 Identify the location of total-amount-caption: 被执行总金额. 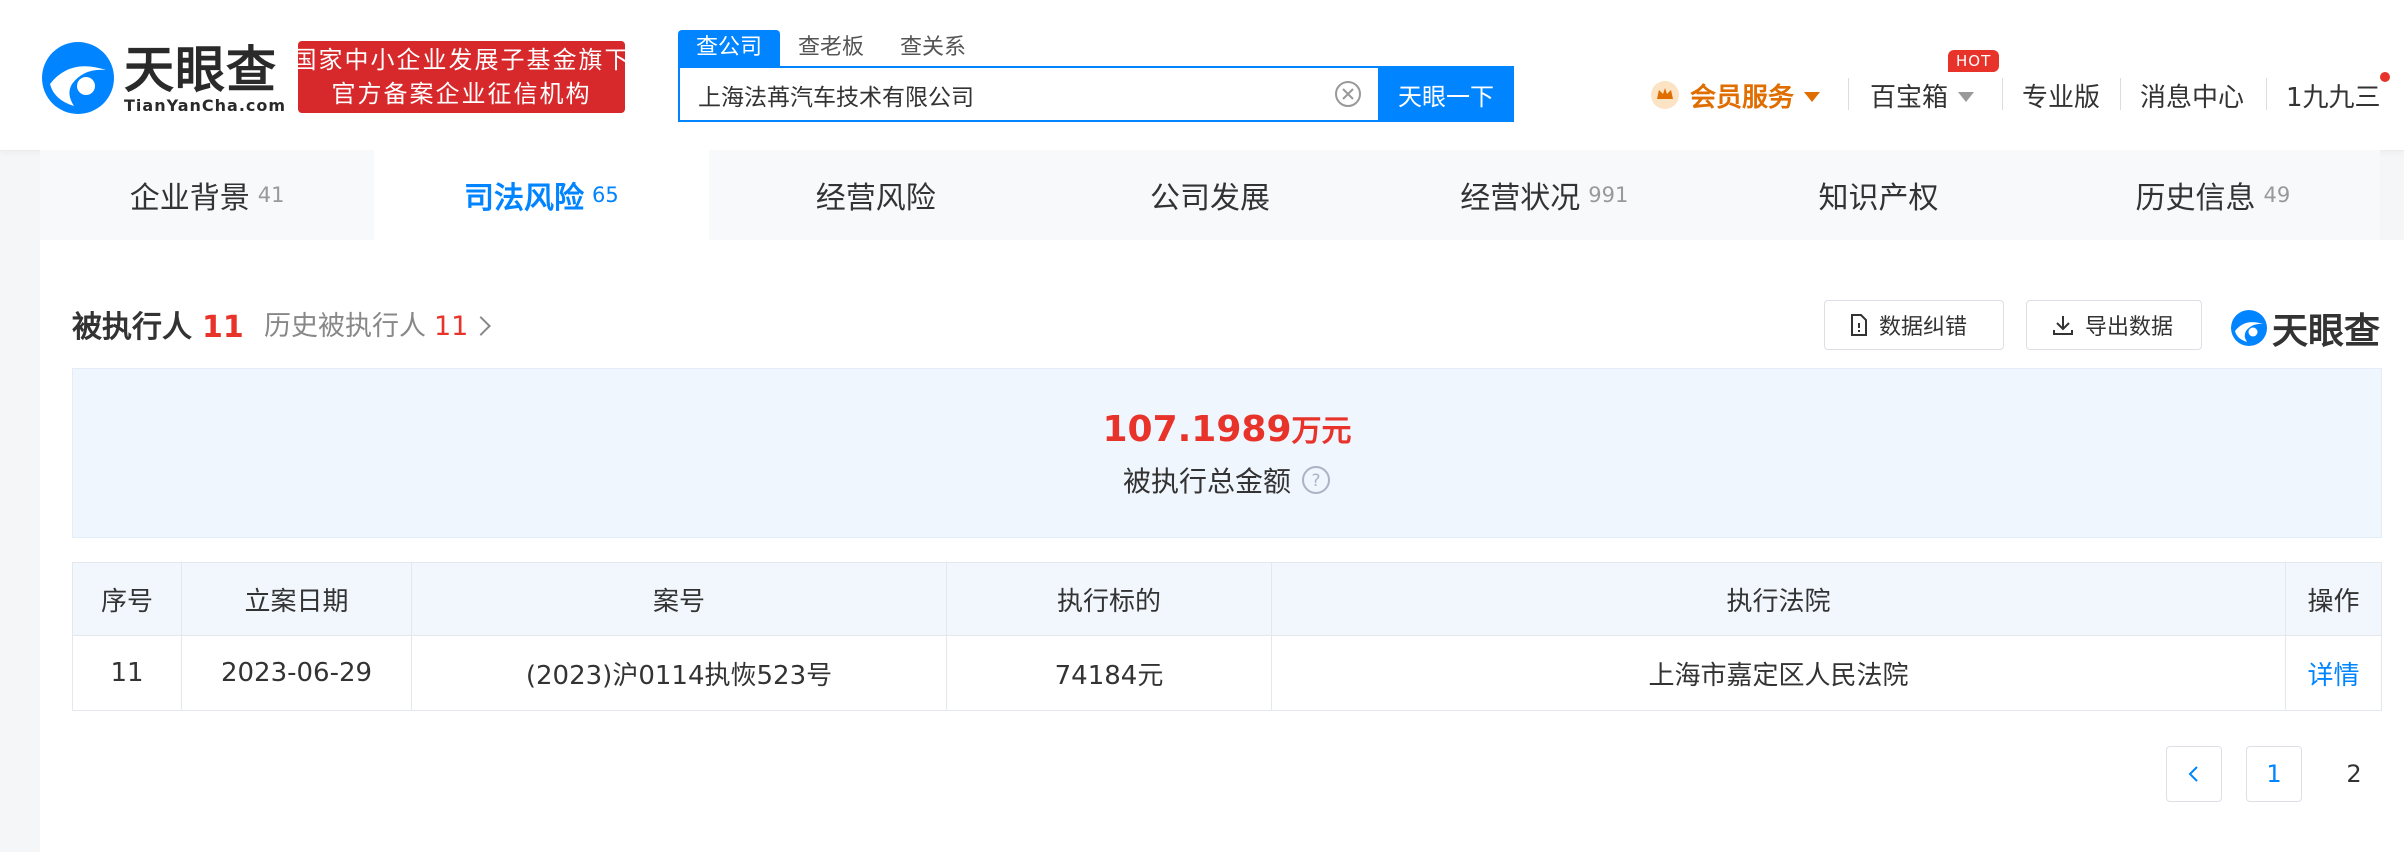
(1206, 481).